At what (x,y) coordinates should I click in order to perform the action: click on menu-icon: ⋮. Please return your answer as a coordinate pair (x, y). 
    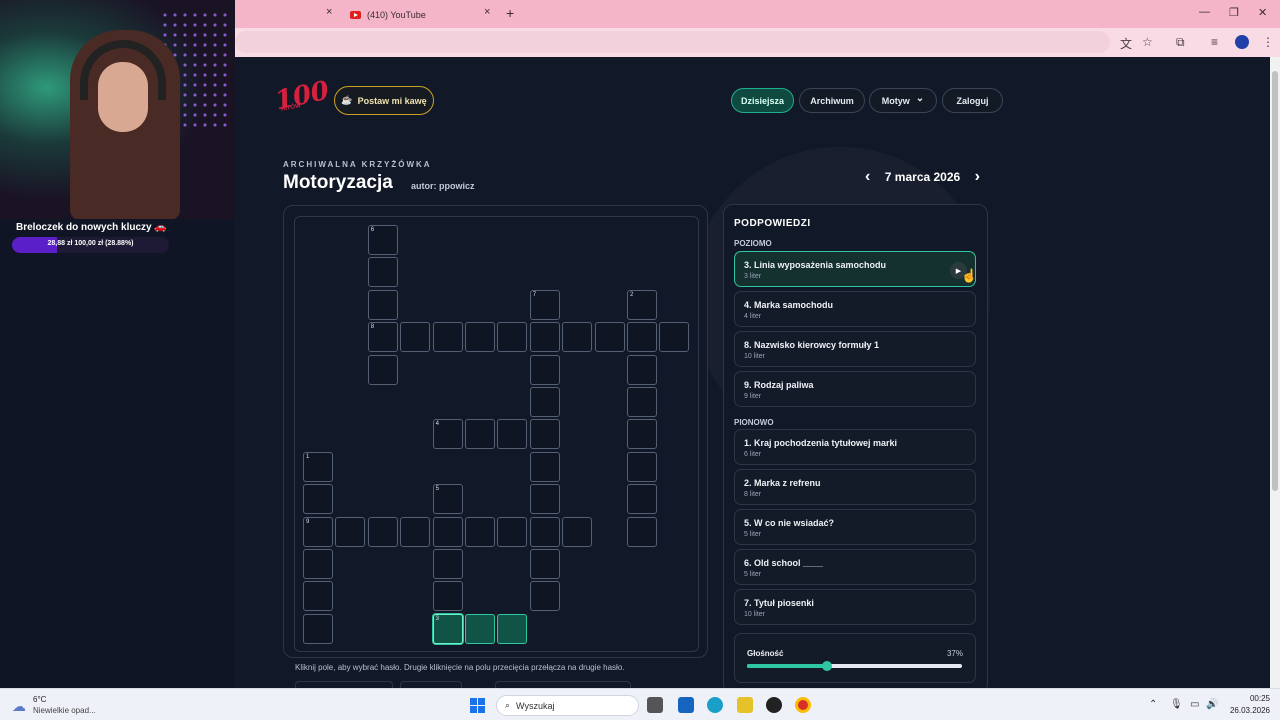
    Looking at the image, I should click on (1268, 42).